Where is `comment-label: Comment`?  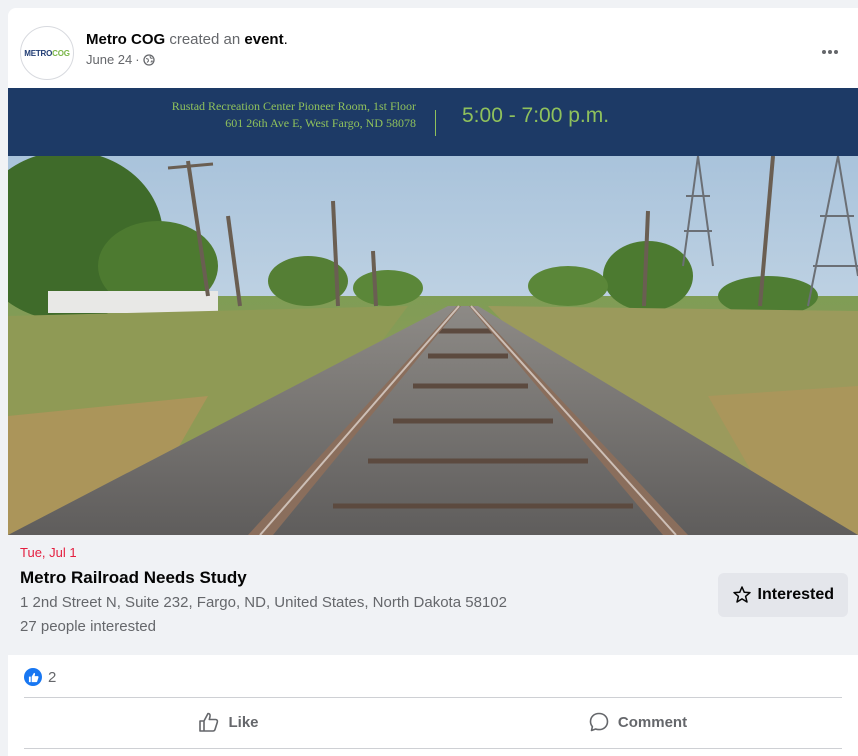
comment-label: Comment is located at coordinates (652, 722).